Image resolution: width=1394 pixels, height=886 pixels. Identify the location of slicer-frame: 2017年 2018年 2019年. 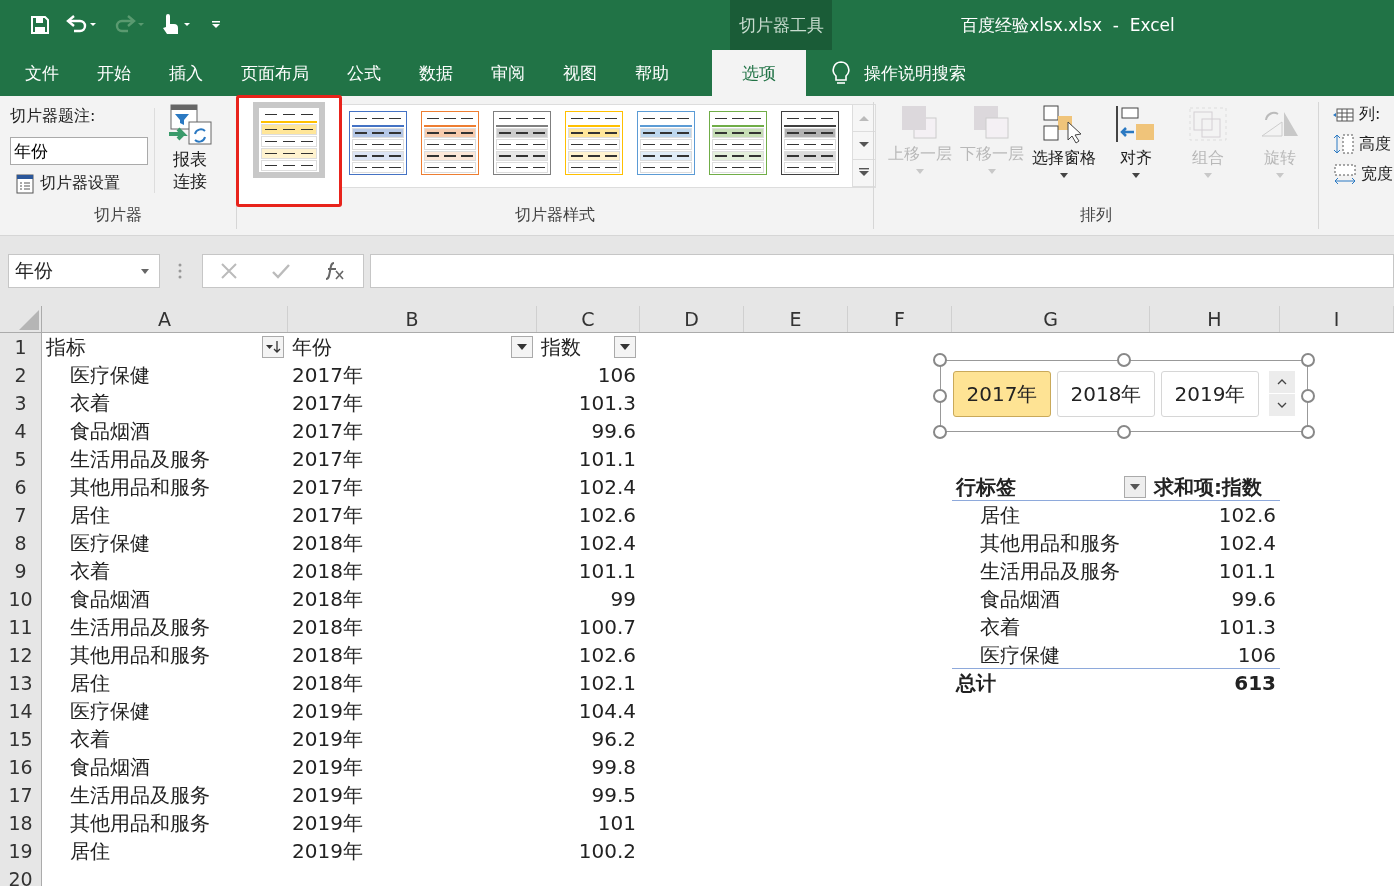
(1124, 396).